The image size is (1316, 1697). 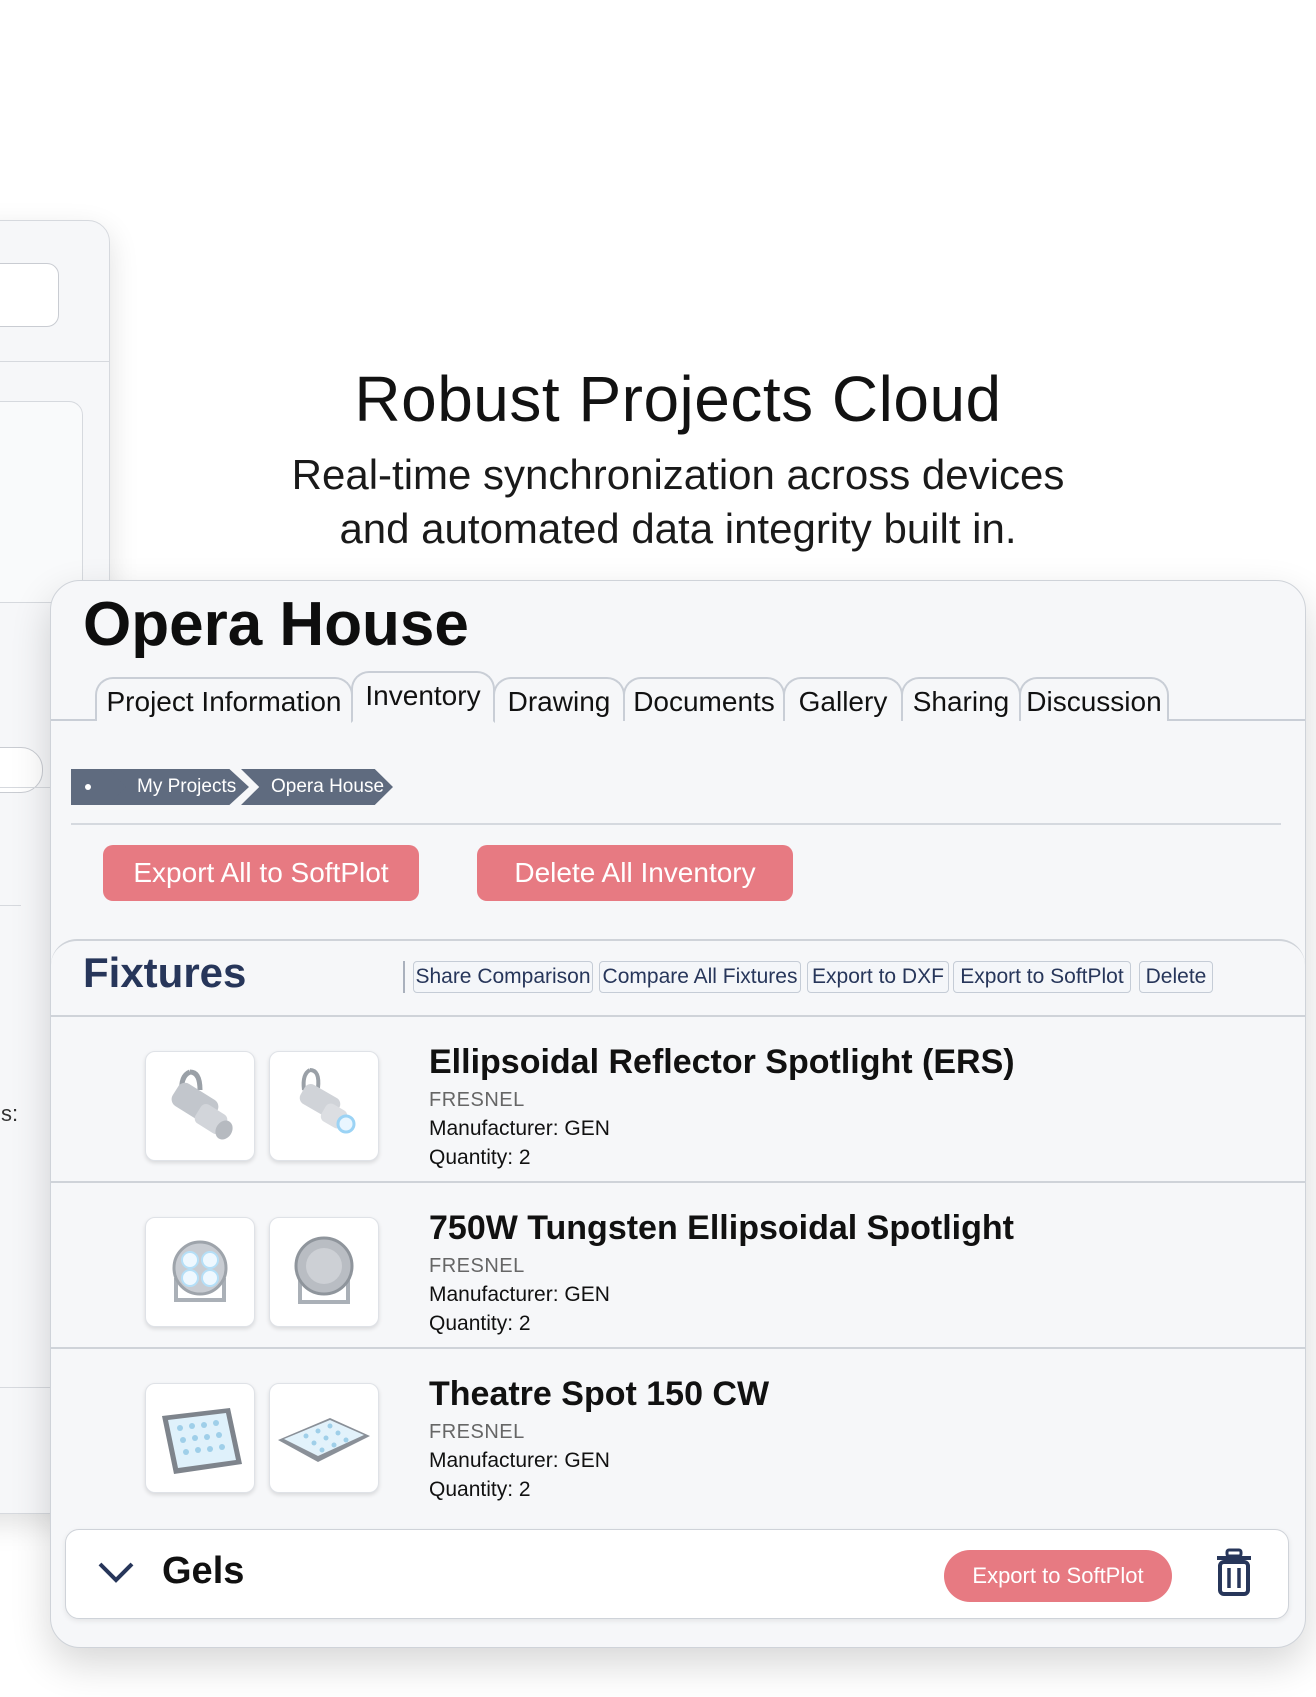 What do you see at coordinates (324, 1272) in the screenshot?
I see `par-can-back-icon` at bounding box center [324, 1272].